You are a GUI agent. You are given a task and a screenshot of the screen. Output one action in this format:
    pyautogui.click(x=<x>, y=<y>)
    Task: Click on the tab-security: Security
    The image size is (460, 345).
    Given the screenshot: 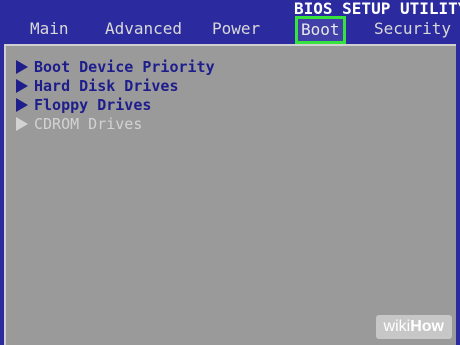 What is the action you would take?
    pyautogui.click(x=412, y=29)
    